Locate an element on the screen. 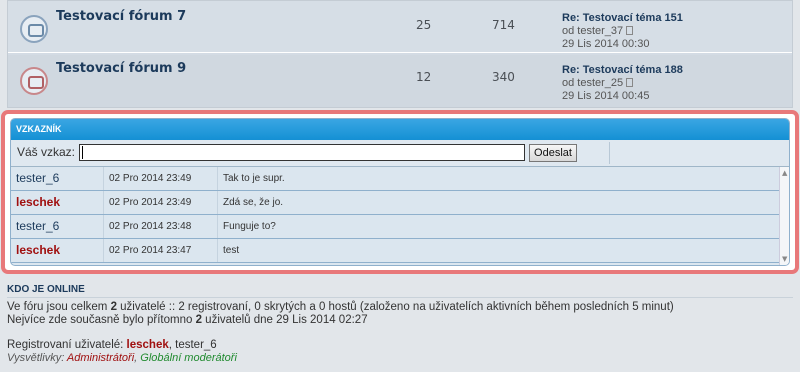 The height and width of the screenshot is (372, 800). scroll-up-icon: ▲ is located at coordinates (784, 173).